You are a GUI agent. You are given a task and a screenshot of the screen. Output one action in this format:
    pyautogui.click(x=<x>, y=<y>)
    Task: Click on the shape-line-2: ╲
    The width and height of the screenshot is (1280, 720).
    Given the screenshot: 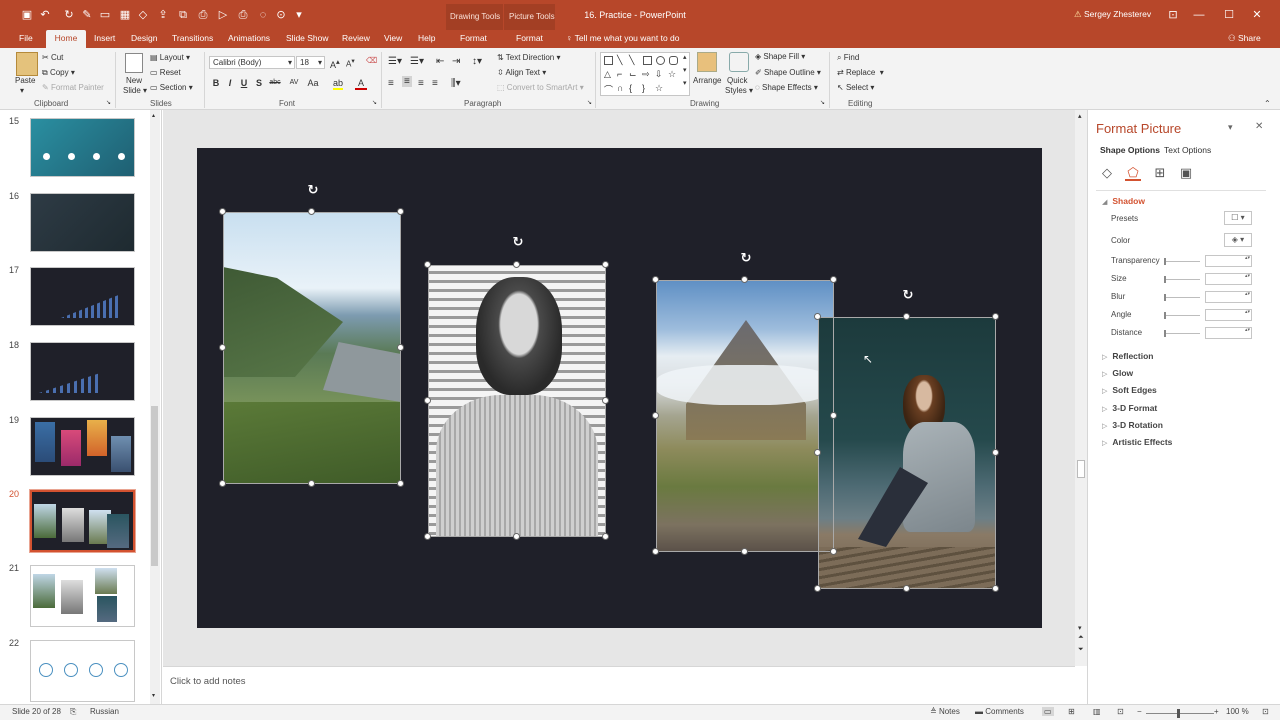 What is the action you would take?
    pyautogui.click(x=631, y=60)
    